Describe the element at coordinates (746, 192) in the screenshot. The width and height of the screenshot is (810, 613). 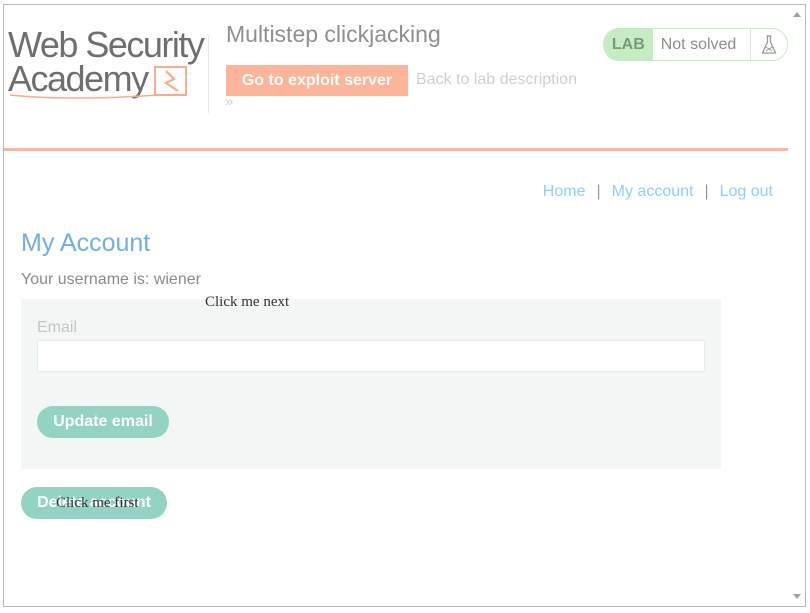
I see `nav-log-out-link: Log out` at that location.